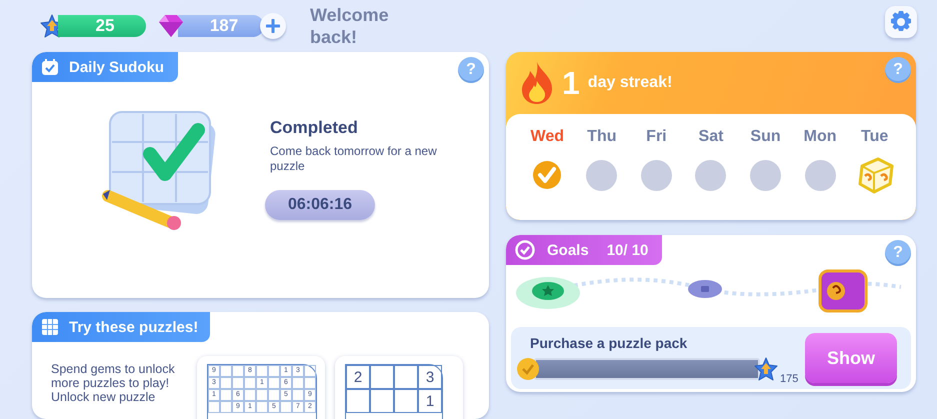 This screenshot has width=937, height=419. What do you see at coordinates (320, 205) in the screenshot?
I see `countdown-timer: 06:06:16` at bounding box center [320, 205].